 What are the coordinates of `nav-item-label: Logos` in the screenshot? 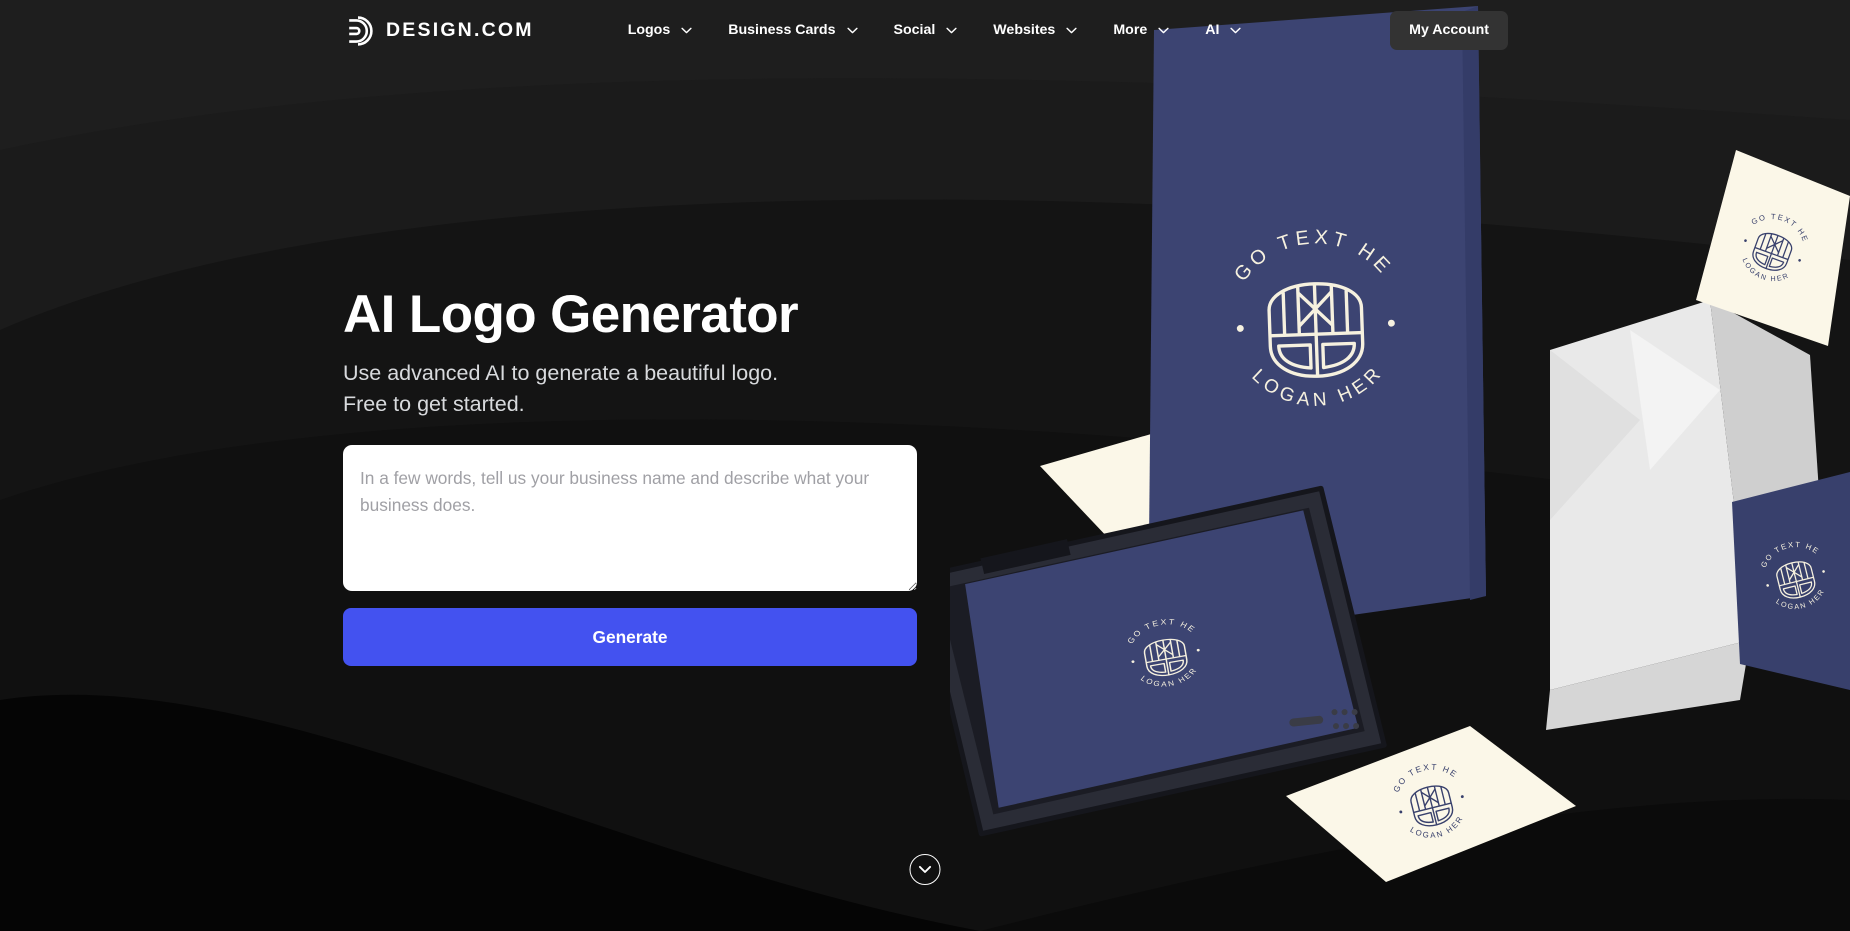 It's located at (649, 30).